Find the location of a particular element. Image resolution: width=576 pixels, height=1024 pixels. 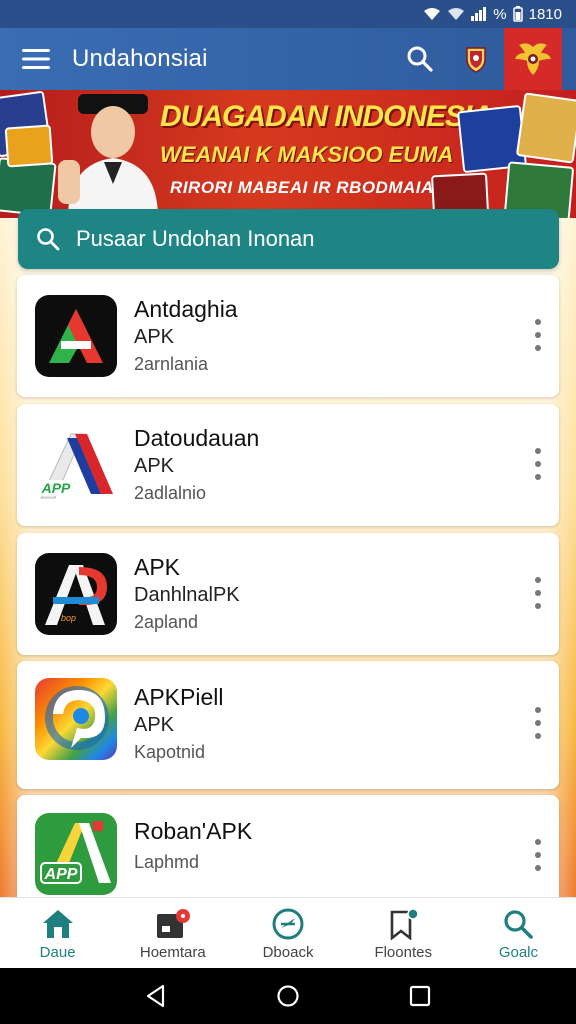

search-input: Pusaar Undohan Inonan is located at coordinates (288, 239).